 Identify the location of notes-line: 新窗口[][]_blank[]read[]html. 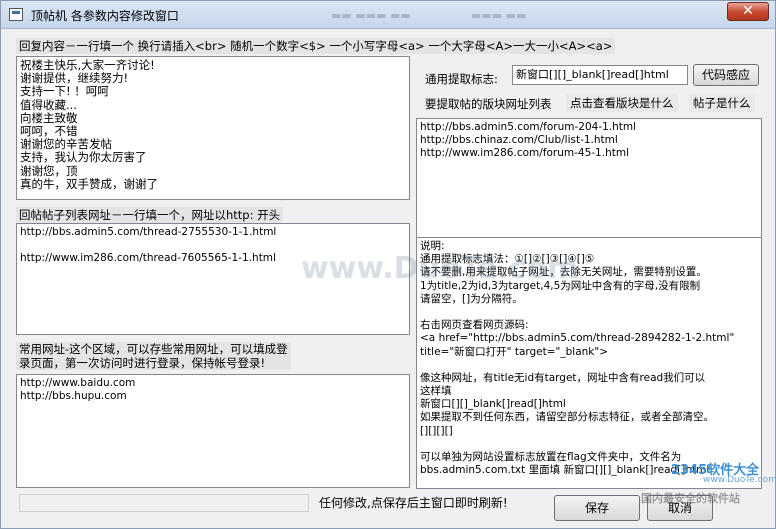
(493, 404).